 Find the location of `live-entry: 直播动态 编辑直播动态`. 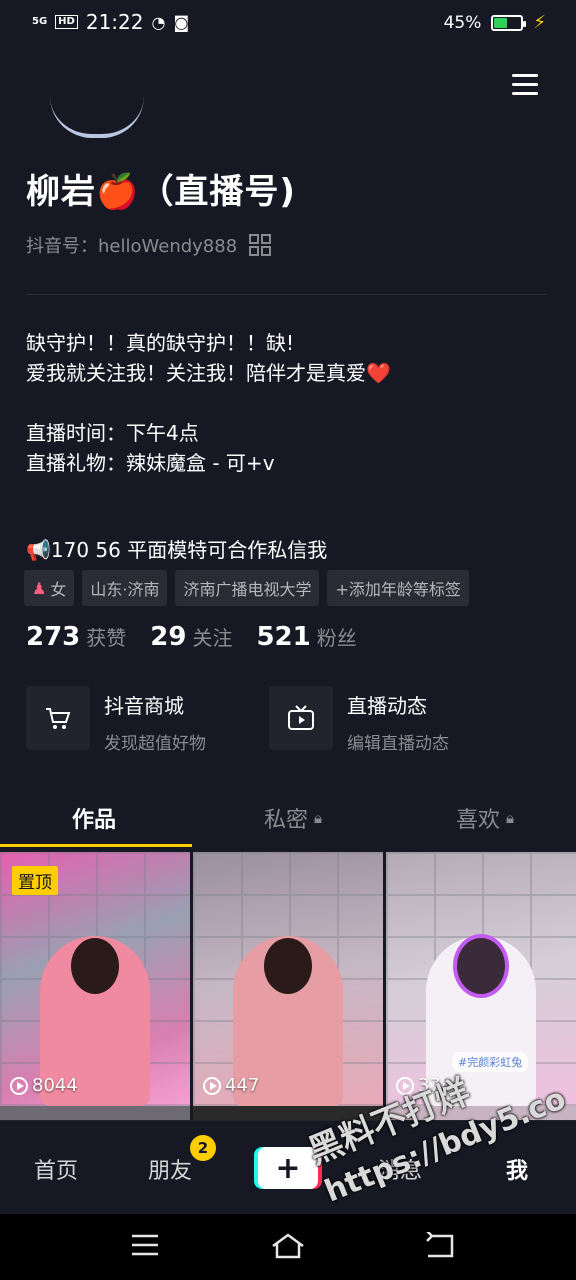

live-entry: 直播动态 编辑直播动态 is located at coordinates (359, 720).